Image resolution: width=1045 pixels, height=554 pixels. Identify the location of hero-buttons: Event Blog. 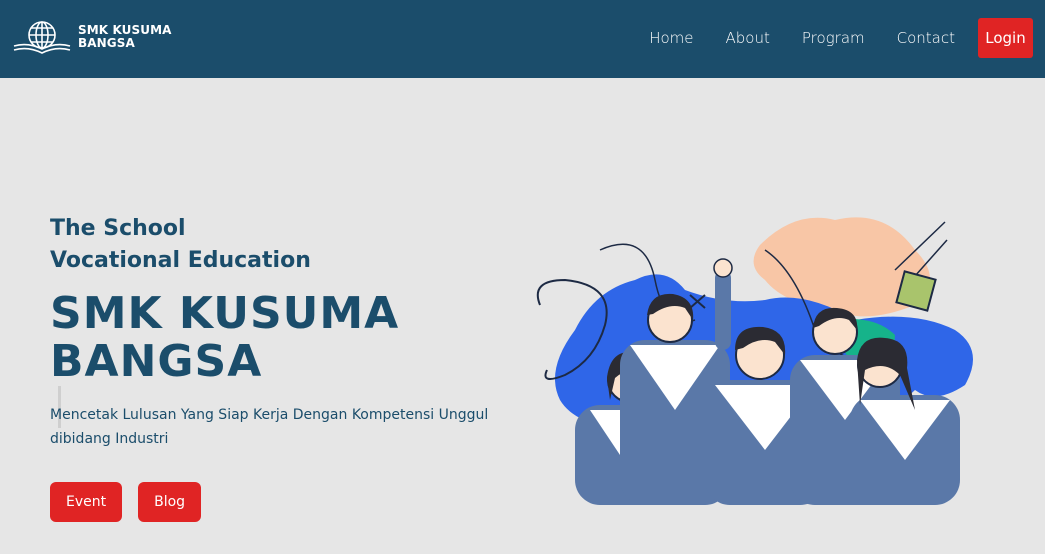
(126, 502).